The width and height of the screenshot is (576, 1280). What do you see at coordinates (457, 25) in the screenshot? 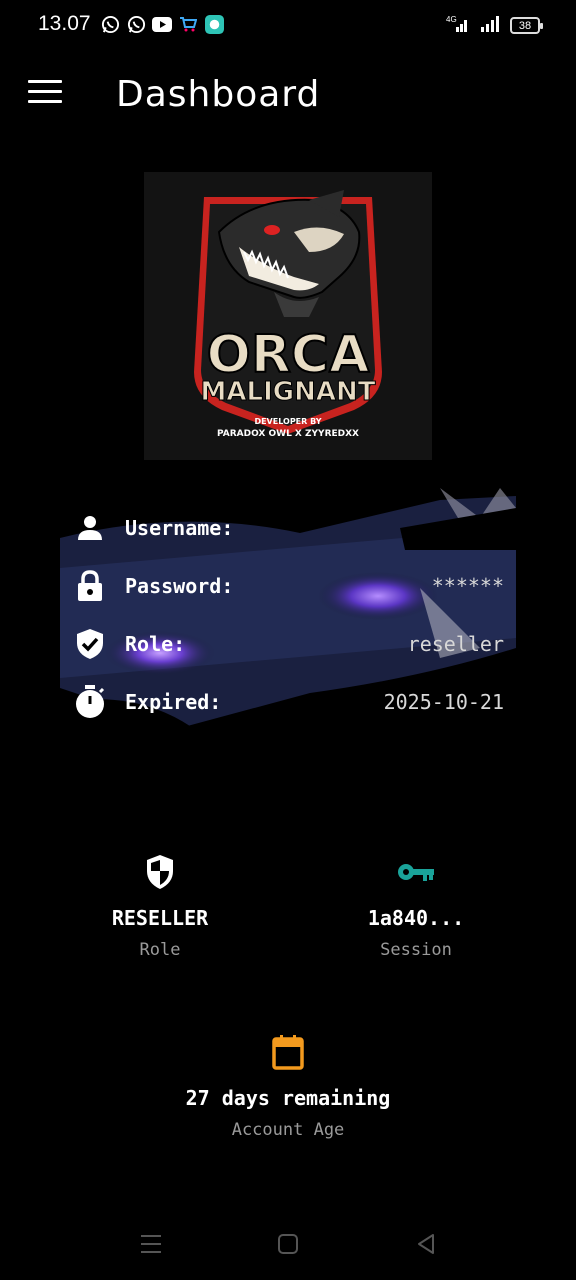
I see `signal-4g-icon: 4G` at bounding box center [457, 25].